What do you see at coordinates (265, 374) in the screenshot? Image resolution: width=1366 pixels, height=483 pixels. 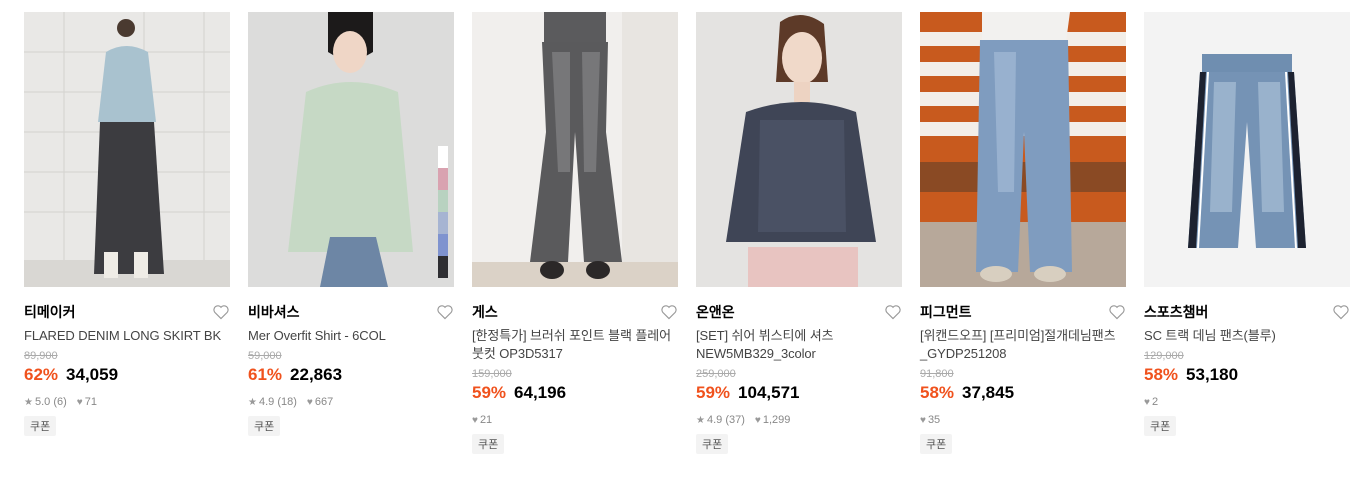 I see `discount-rate: 61%` at bounding box center [265, 374].